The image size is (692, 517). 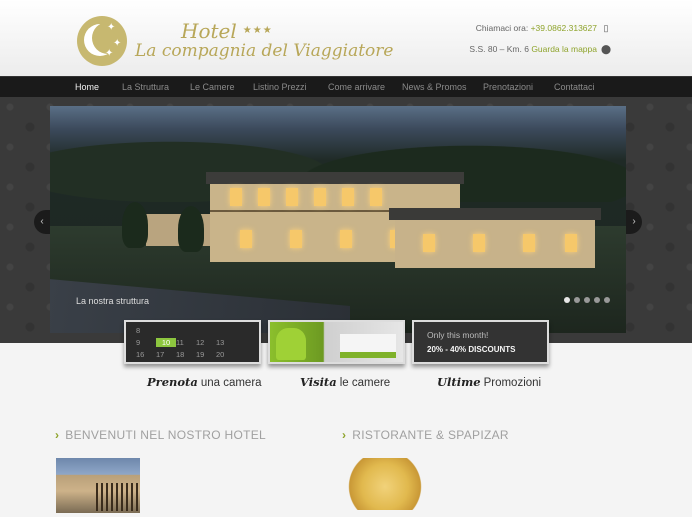 What do you see at coordinates (564, 49) in the screenshot?
I see `map-link: Guarda la mappa` at bounding box center [564, 49].